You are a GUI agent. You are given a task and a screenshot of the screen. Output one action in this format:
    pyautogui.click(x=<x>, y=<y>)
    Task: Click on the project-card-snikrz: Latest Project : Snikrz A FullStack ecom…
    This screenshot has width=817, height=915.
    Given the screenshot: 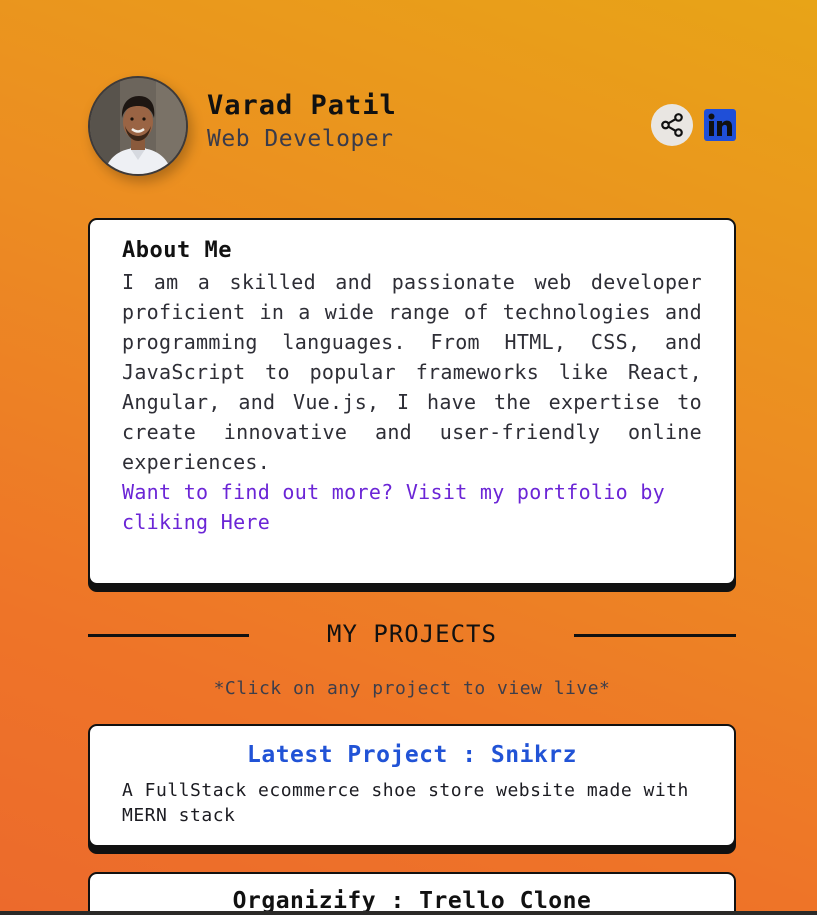 What is the action you would take?
    pyautogui.click(x=412, y=785)
    